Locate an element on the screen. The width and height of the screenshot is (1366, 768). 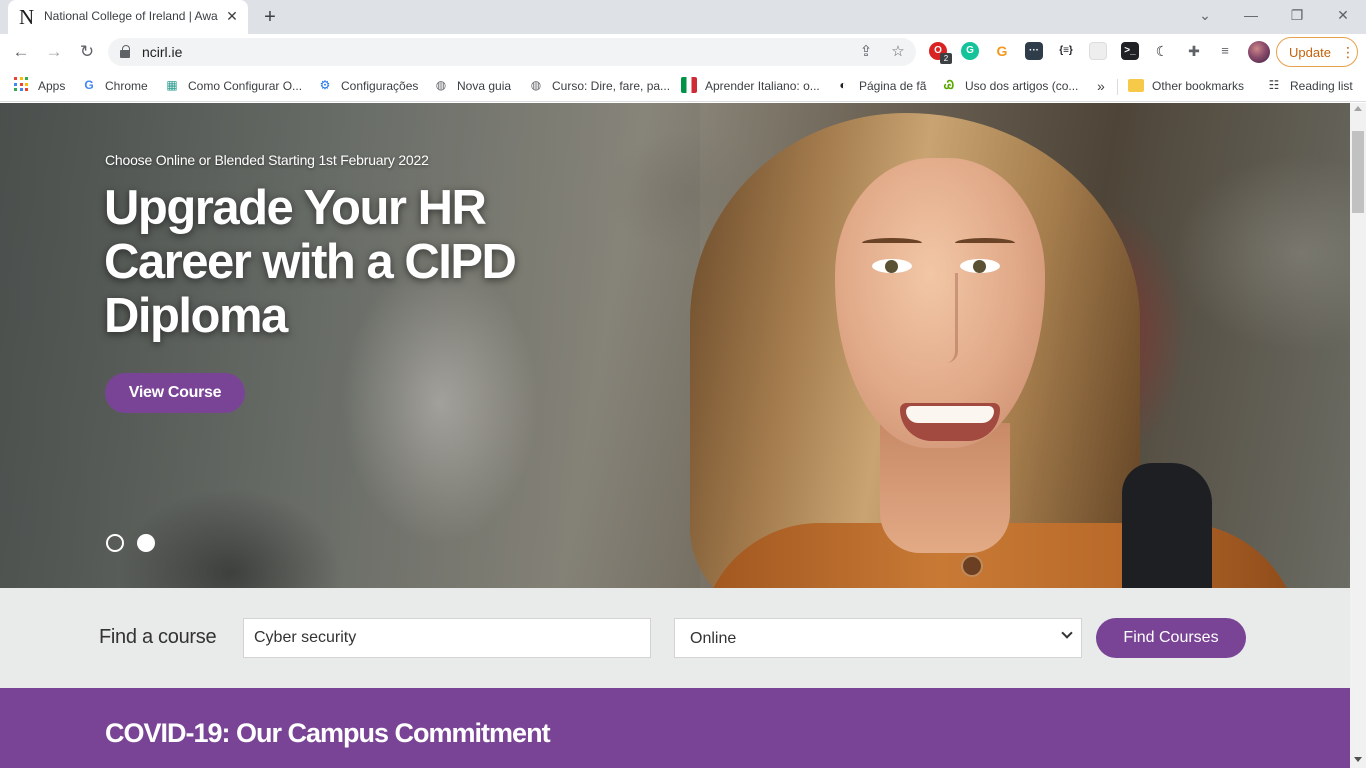
update-button: Update ⋮ is located at coordinates (1317, 52).